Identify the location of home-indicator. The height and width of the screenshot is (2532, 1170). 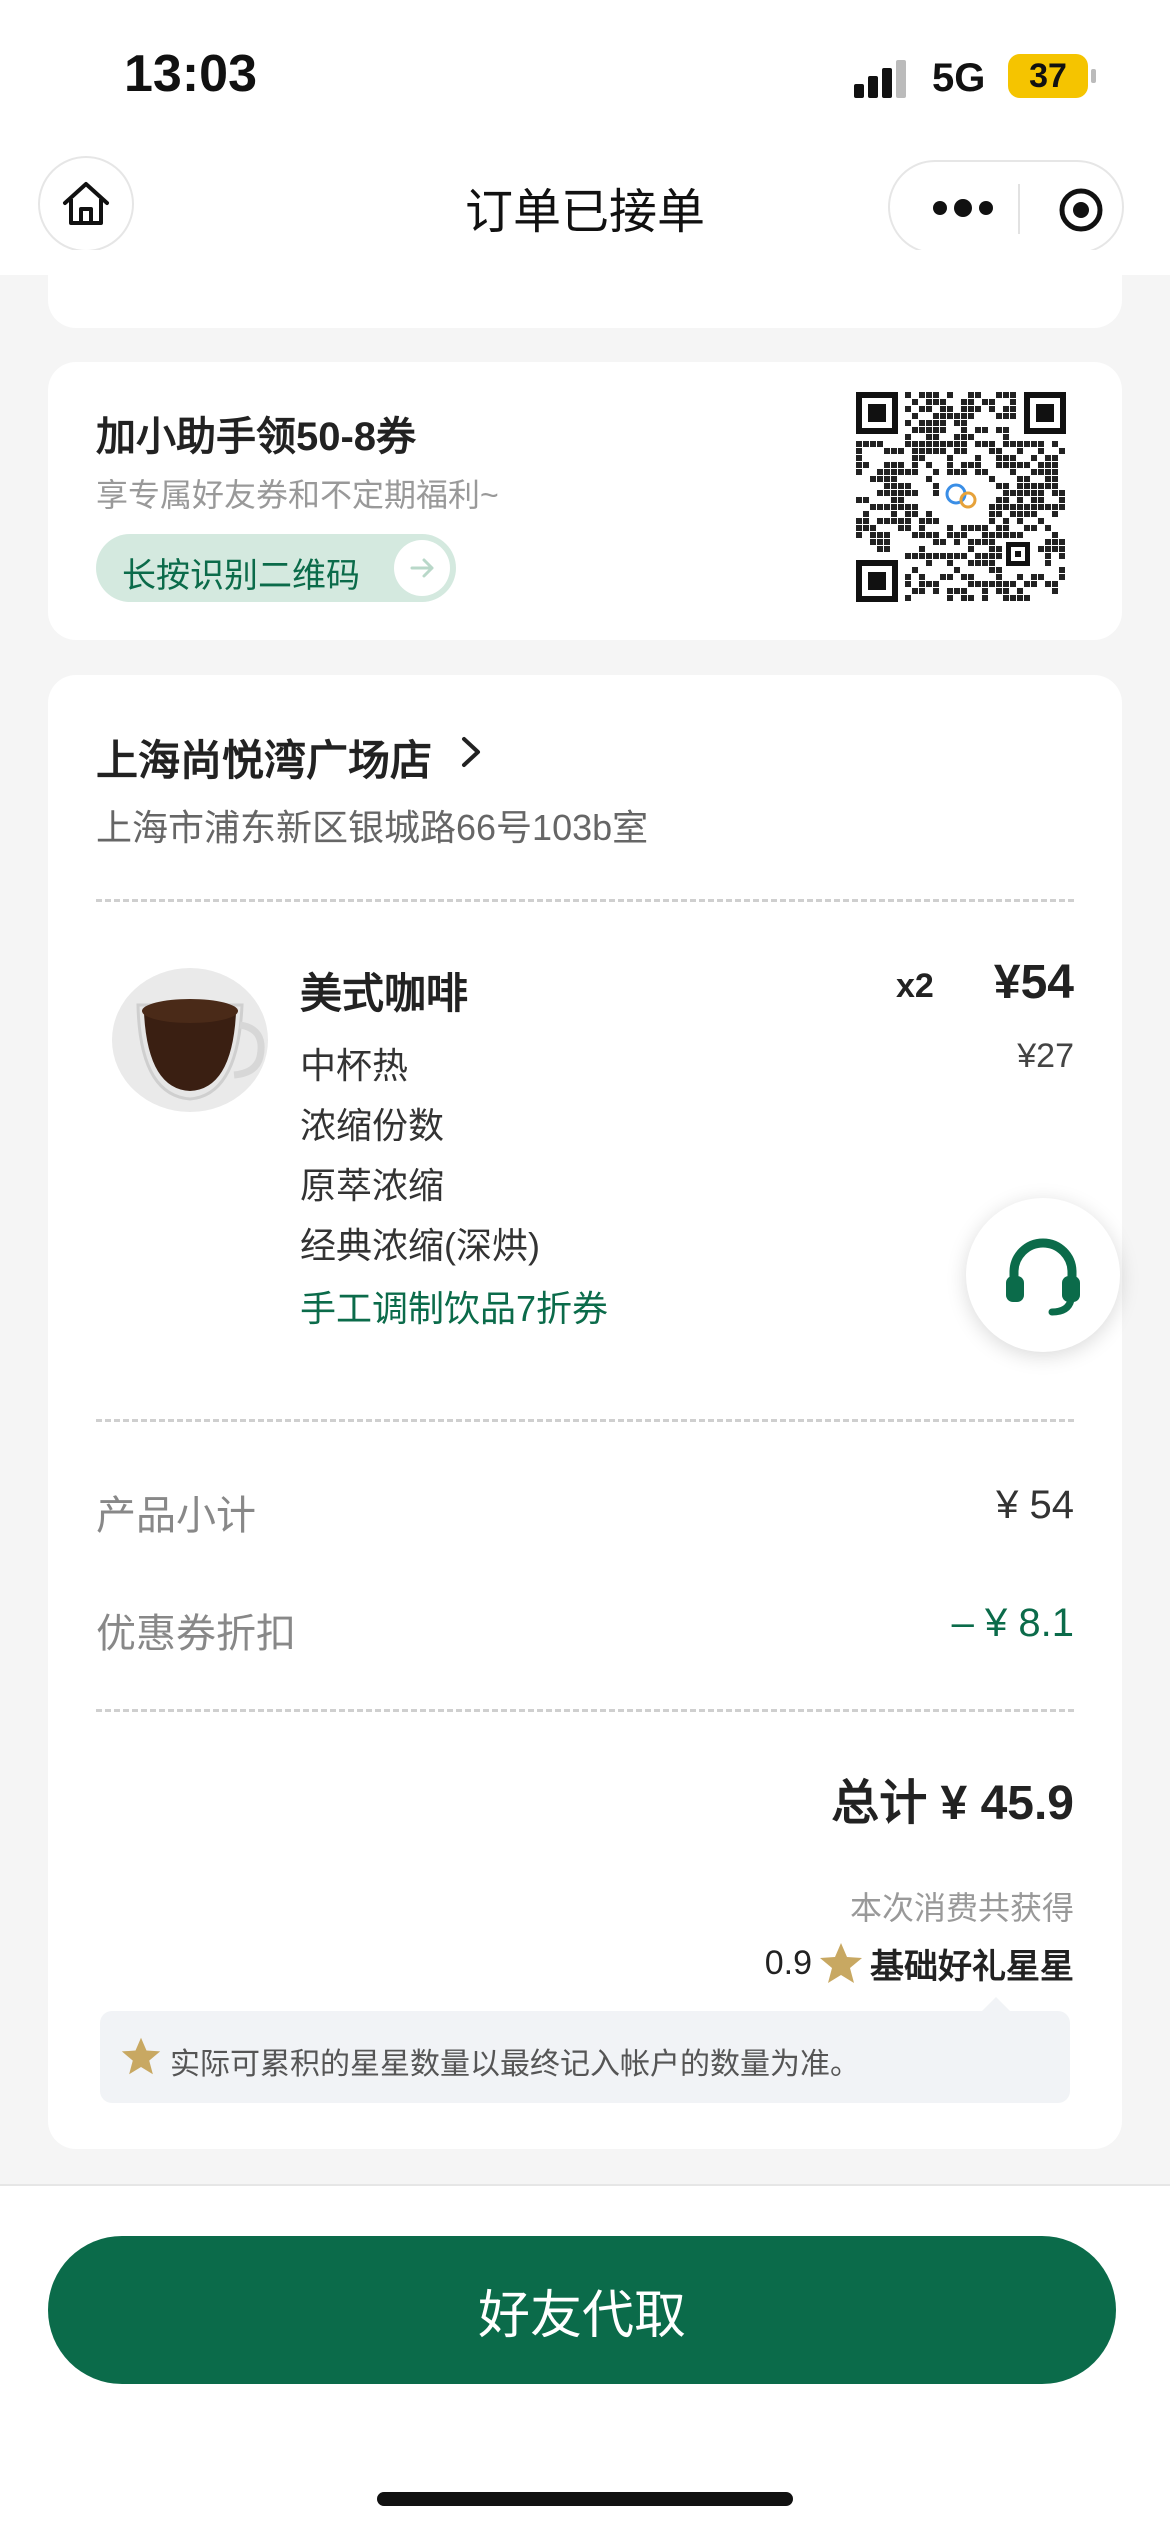
(585, 2499).